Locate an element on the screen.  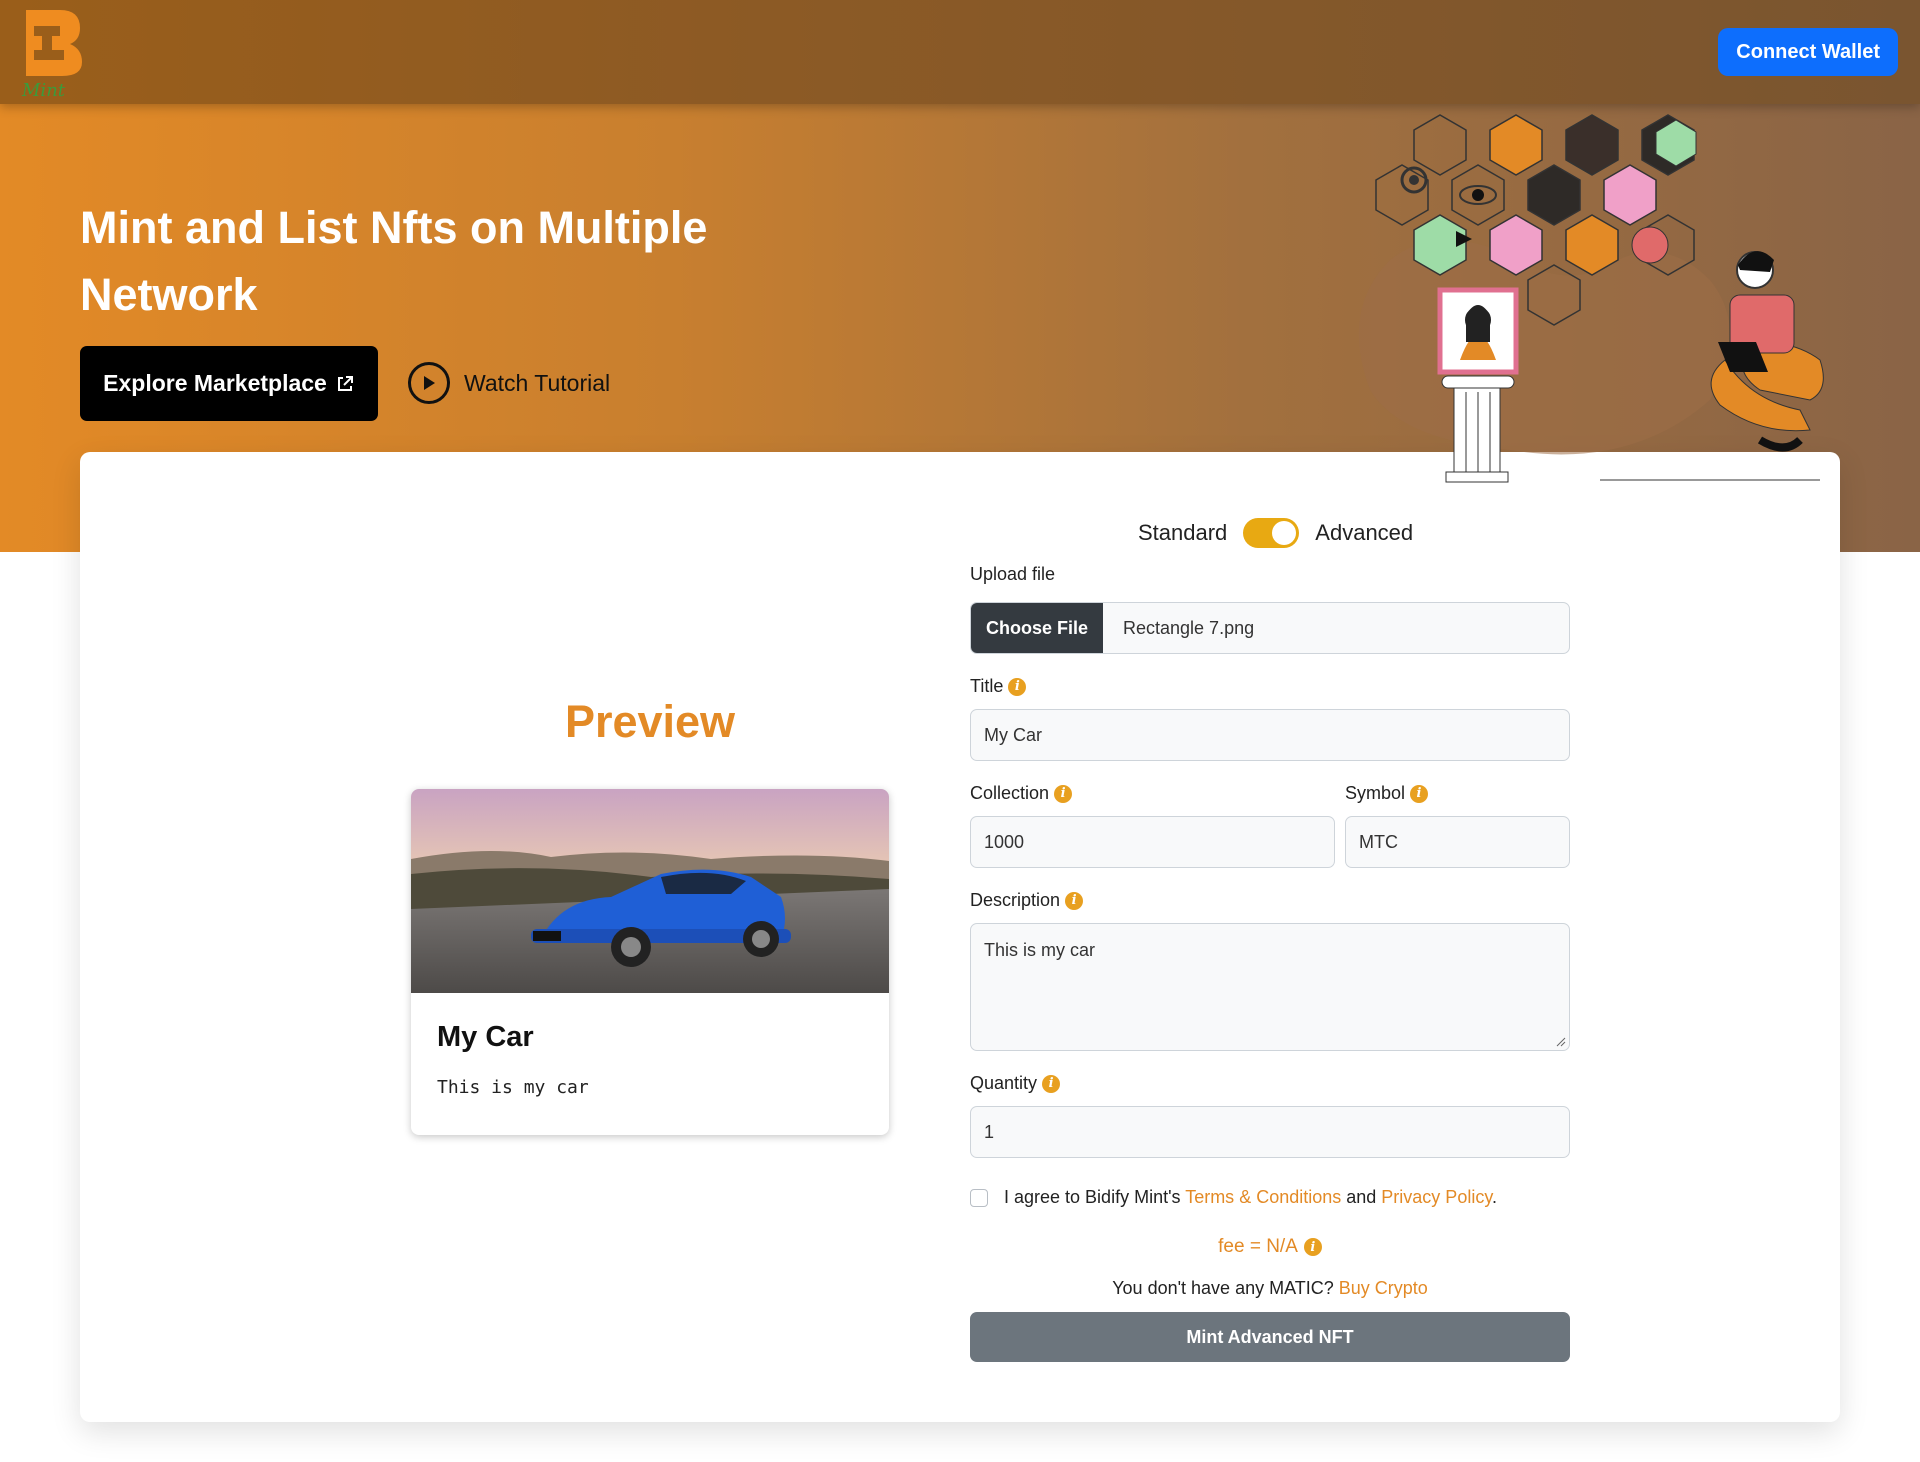
quantity-info-icon: i is located at coordinates (1051, 1083).